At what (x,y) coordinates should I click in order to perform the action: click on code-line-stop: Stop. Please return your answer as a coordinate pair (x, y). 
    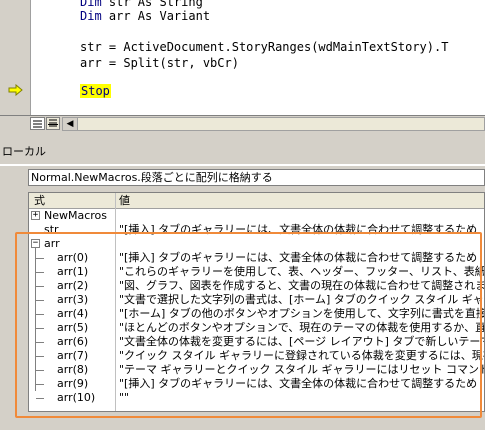
    Looking at the image, I should click on (95, 91).